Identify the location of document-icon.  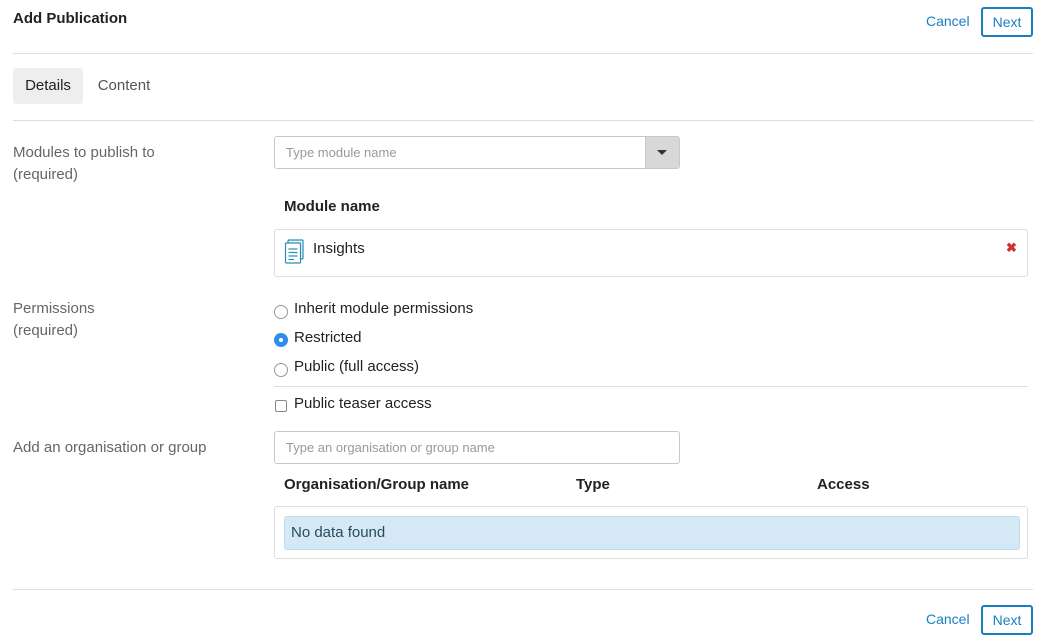
(295, 252).